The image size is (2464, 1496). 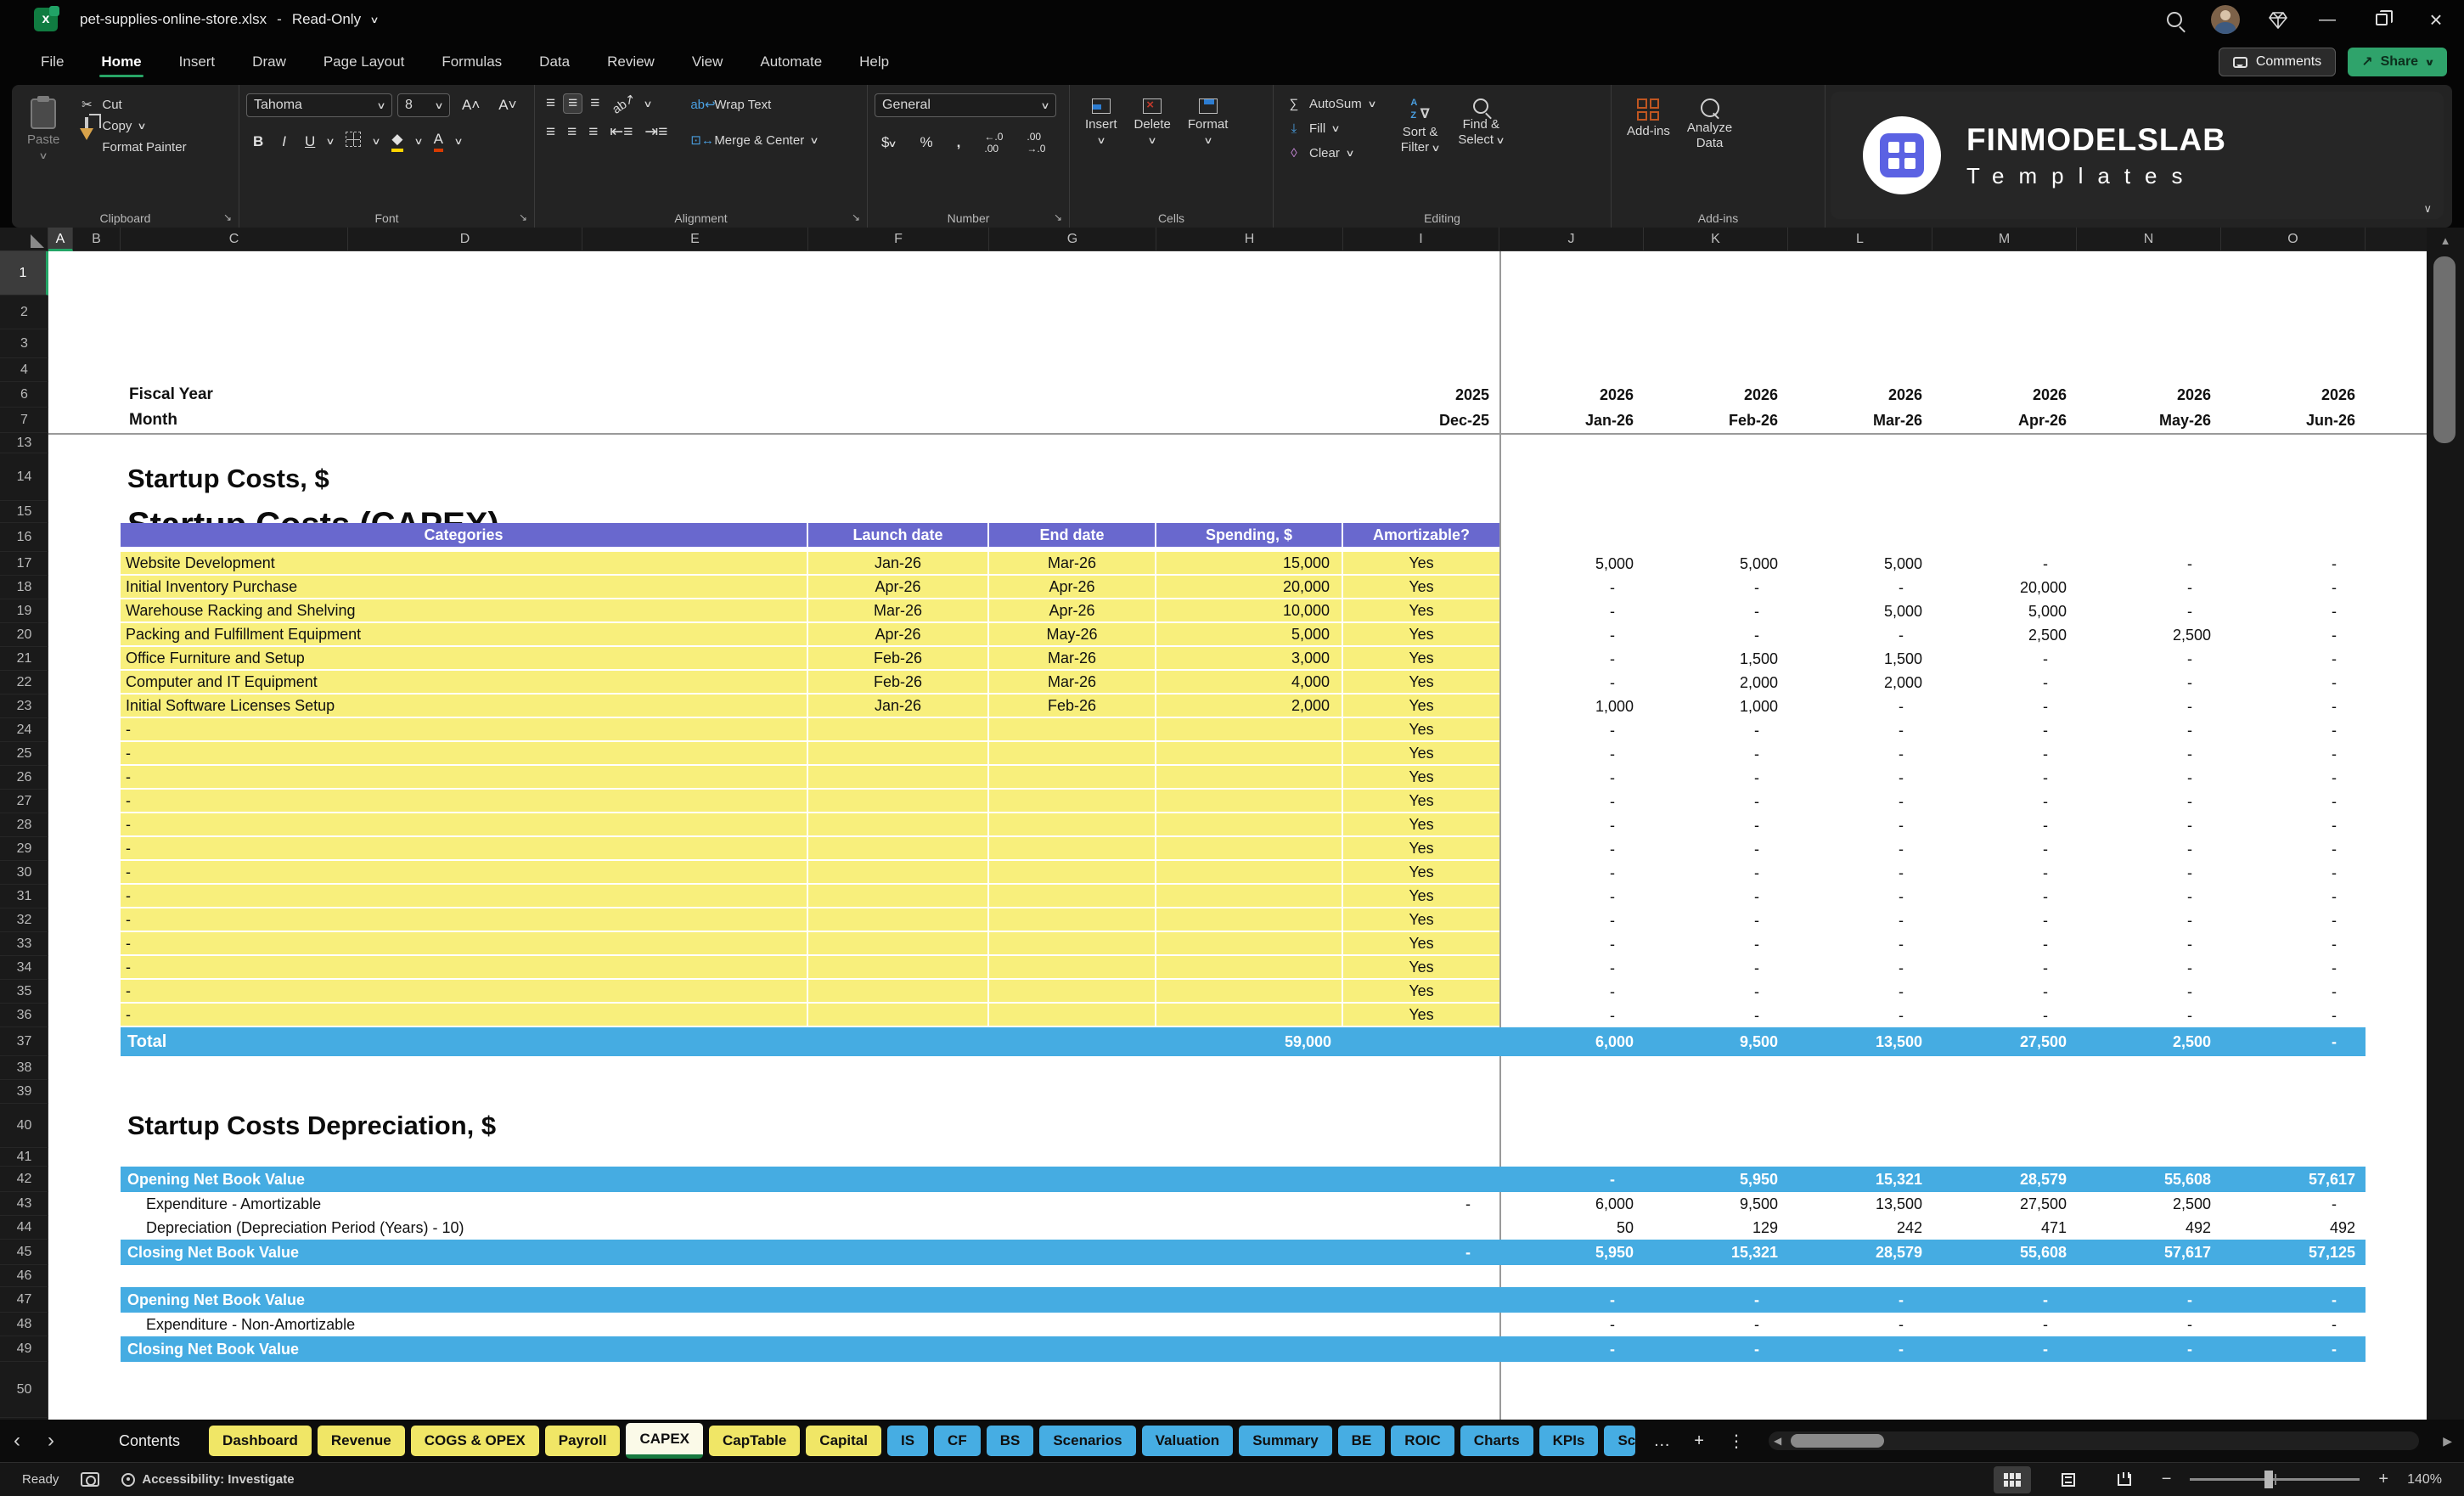 What do you see at coordinates (1860, 659) in the screenshot?
I see `cell-month-value: 1,500` at bounding box center [1860, 659].